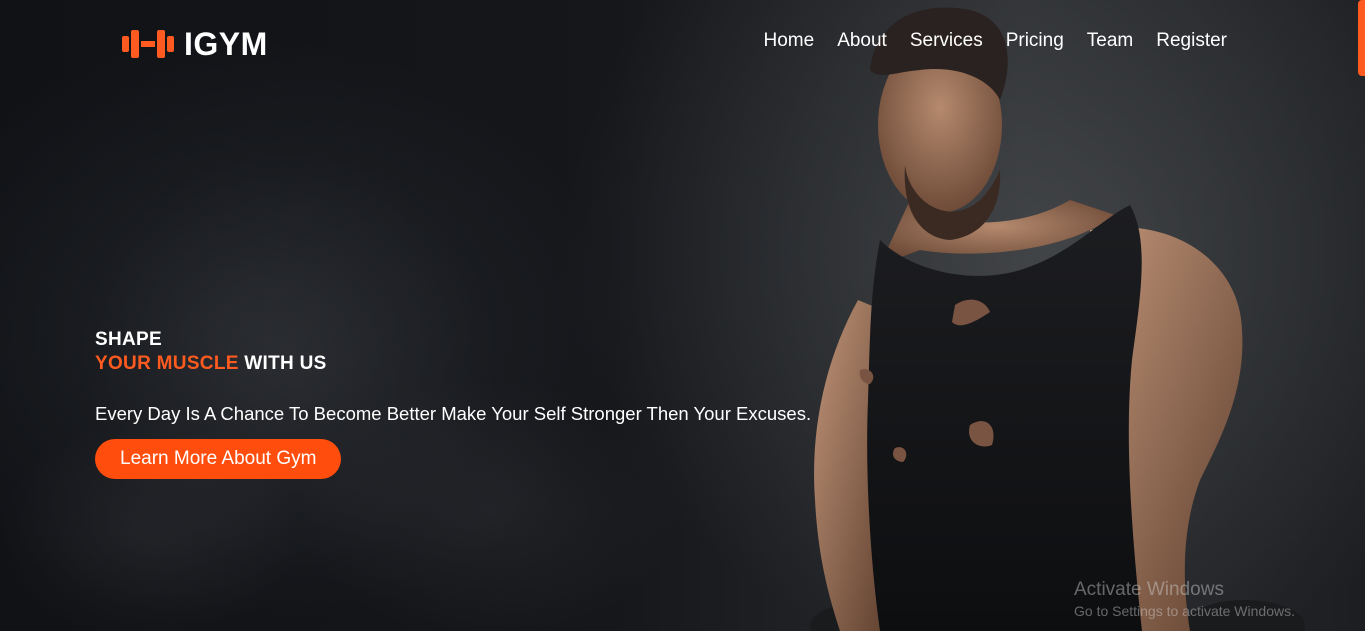 The width and height of the screenshot is (1365, 631). What do you see at coordinates (226, 43) in the screenshot?
I see `brand-name: IGYM` at bounding box center [226, 43].